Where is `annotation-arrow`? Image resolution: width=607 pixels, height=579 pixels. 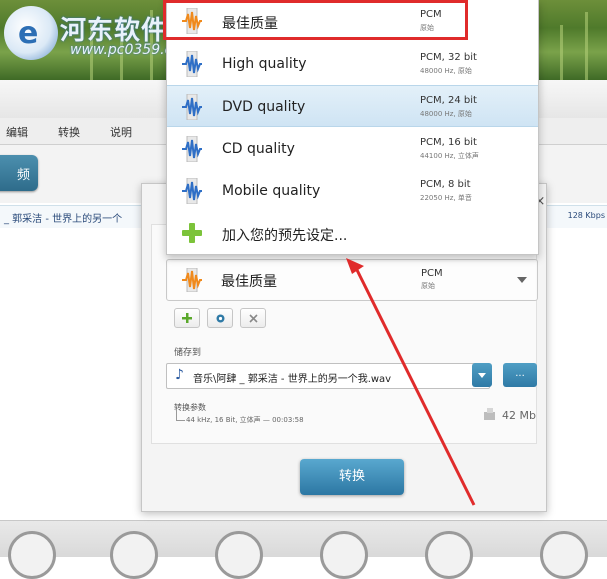
annotation-arrow is located at coordinates (411, 382).